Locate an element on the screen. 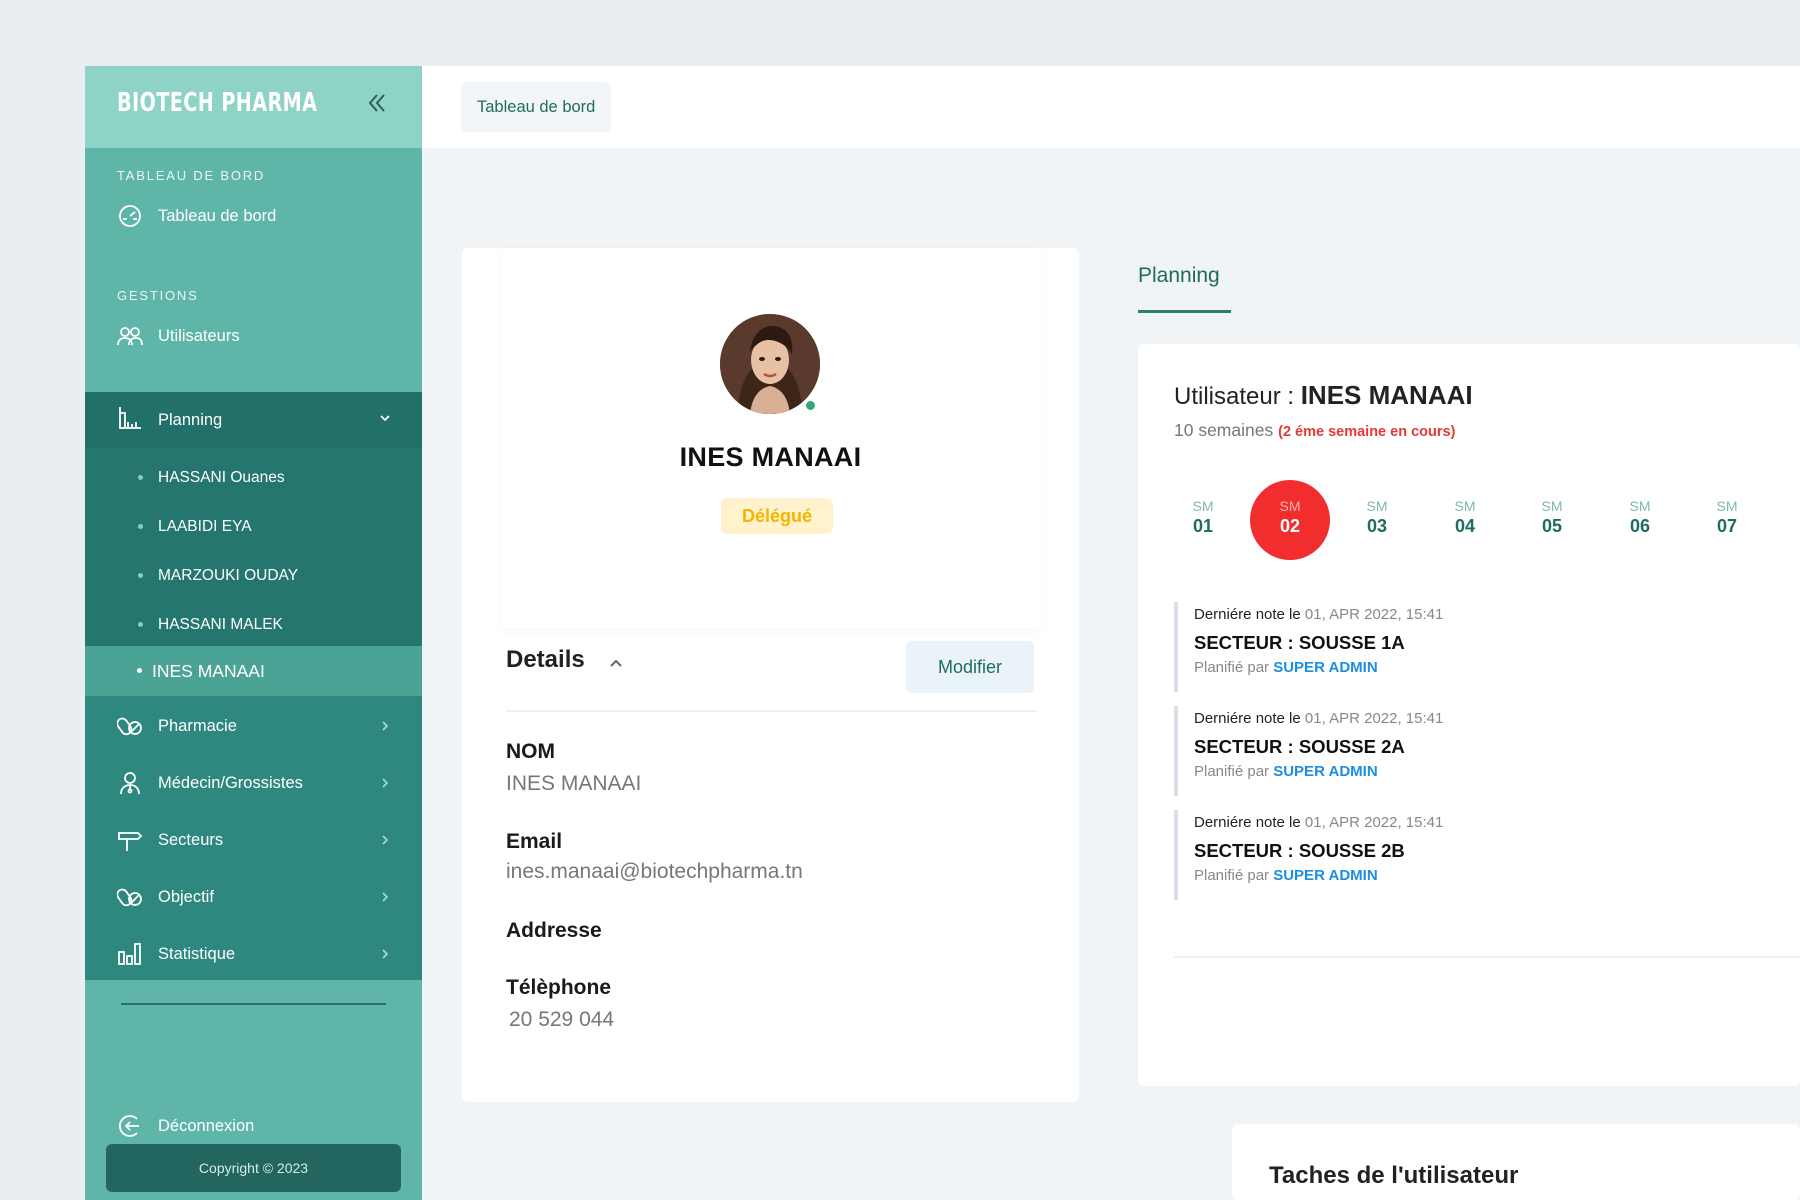  modifier-button: Modifier is located at coordinates (970, 667).